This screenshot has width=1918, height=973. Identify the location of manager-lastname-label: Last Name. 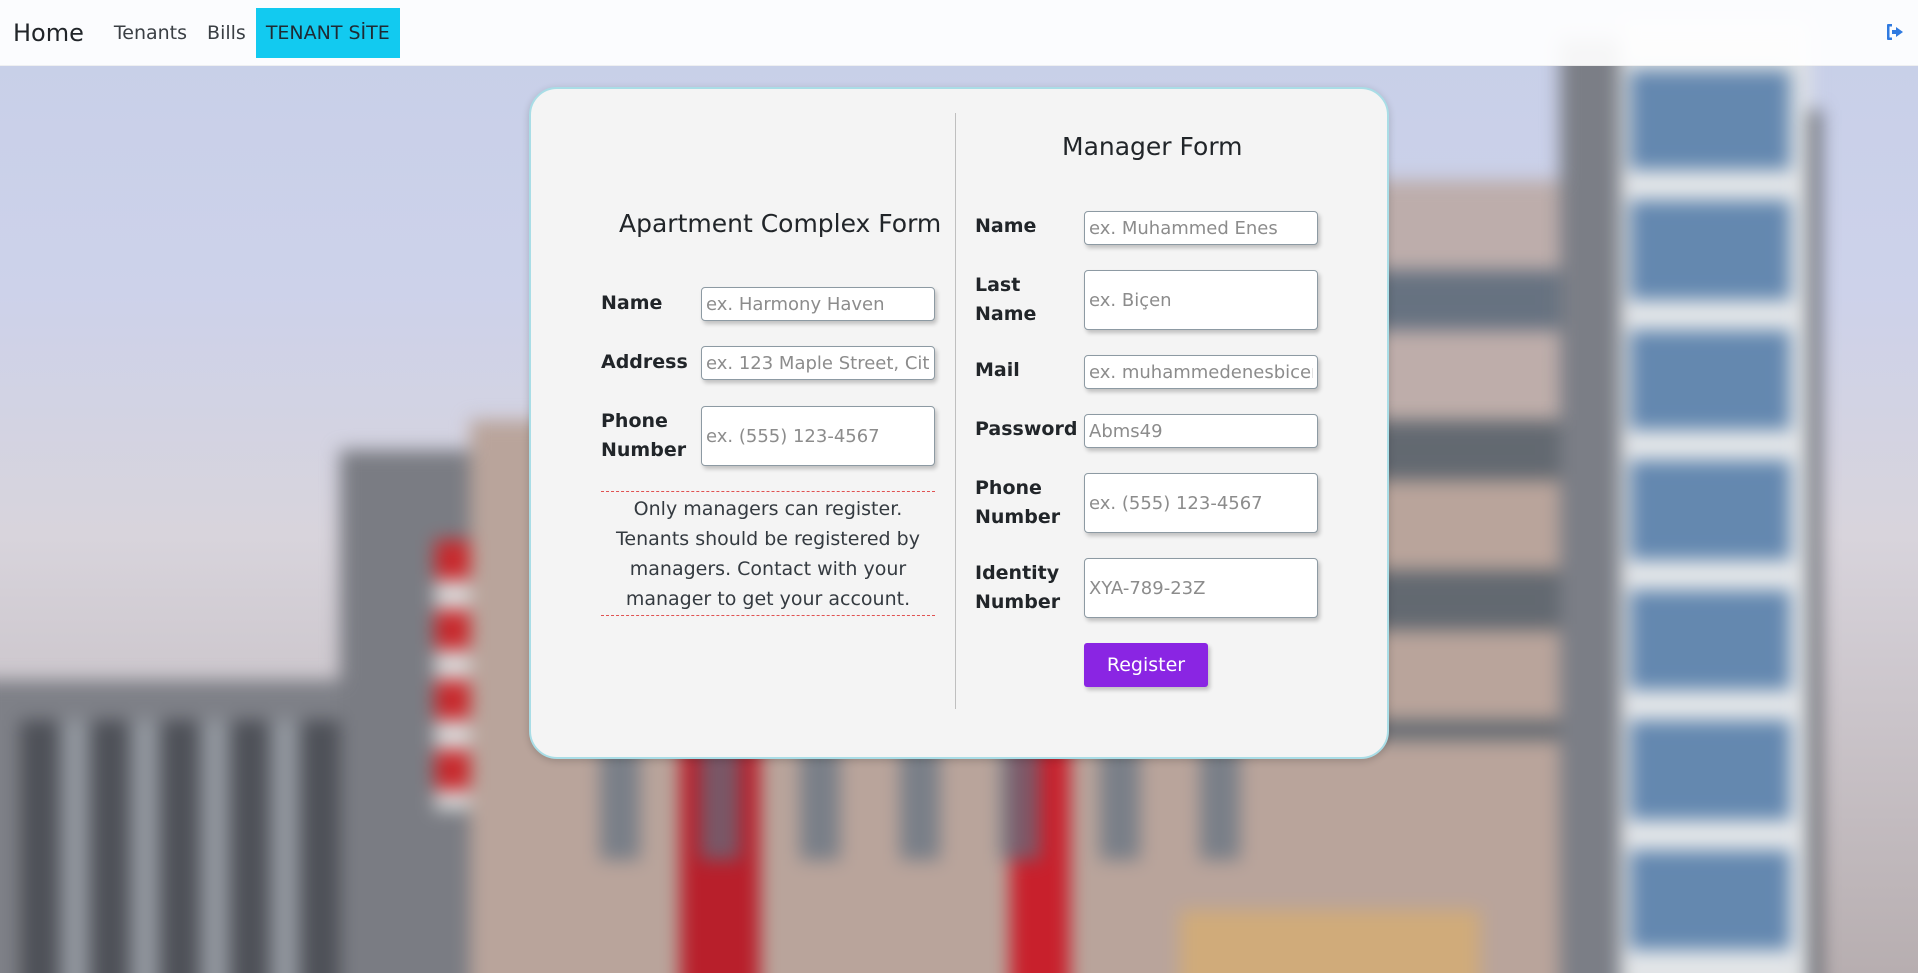
(1006, 299).